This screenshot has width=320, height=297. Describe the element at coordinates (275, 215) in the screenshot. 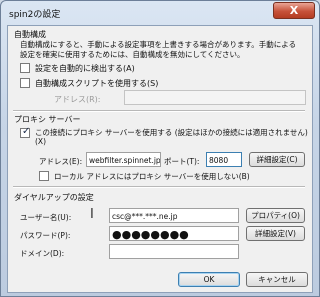

I see `properties-button: プロパティ(O)` at that location.